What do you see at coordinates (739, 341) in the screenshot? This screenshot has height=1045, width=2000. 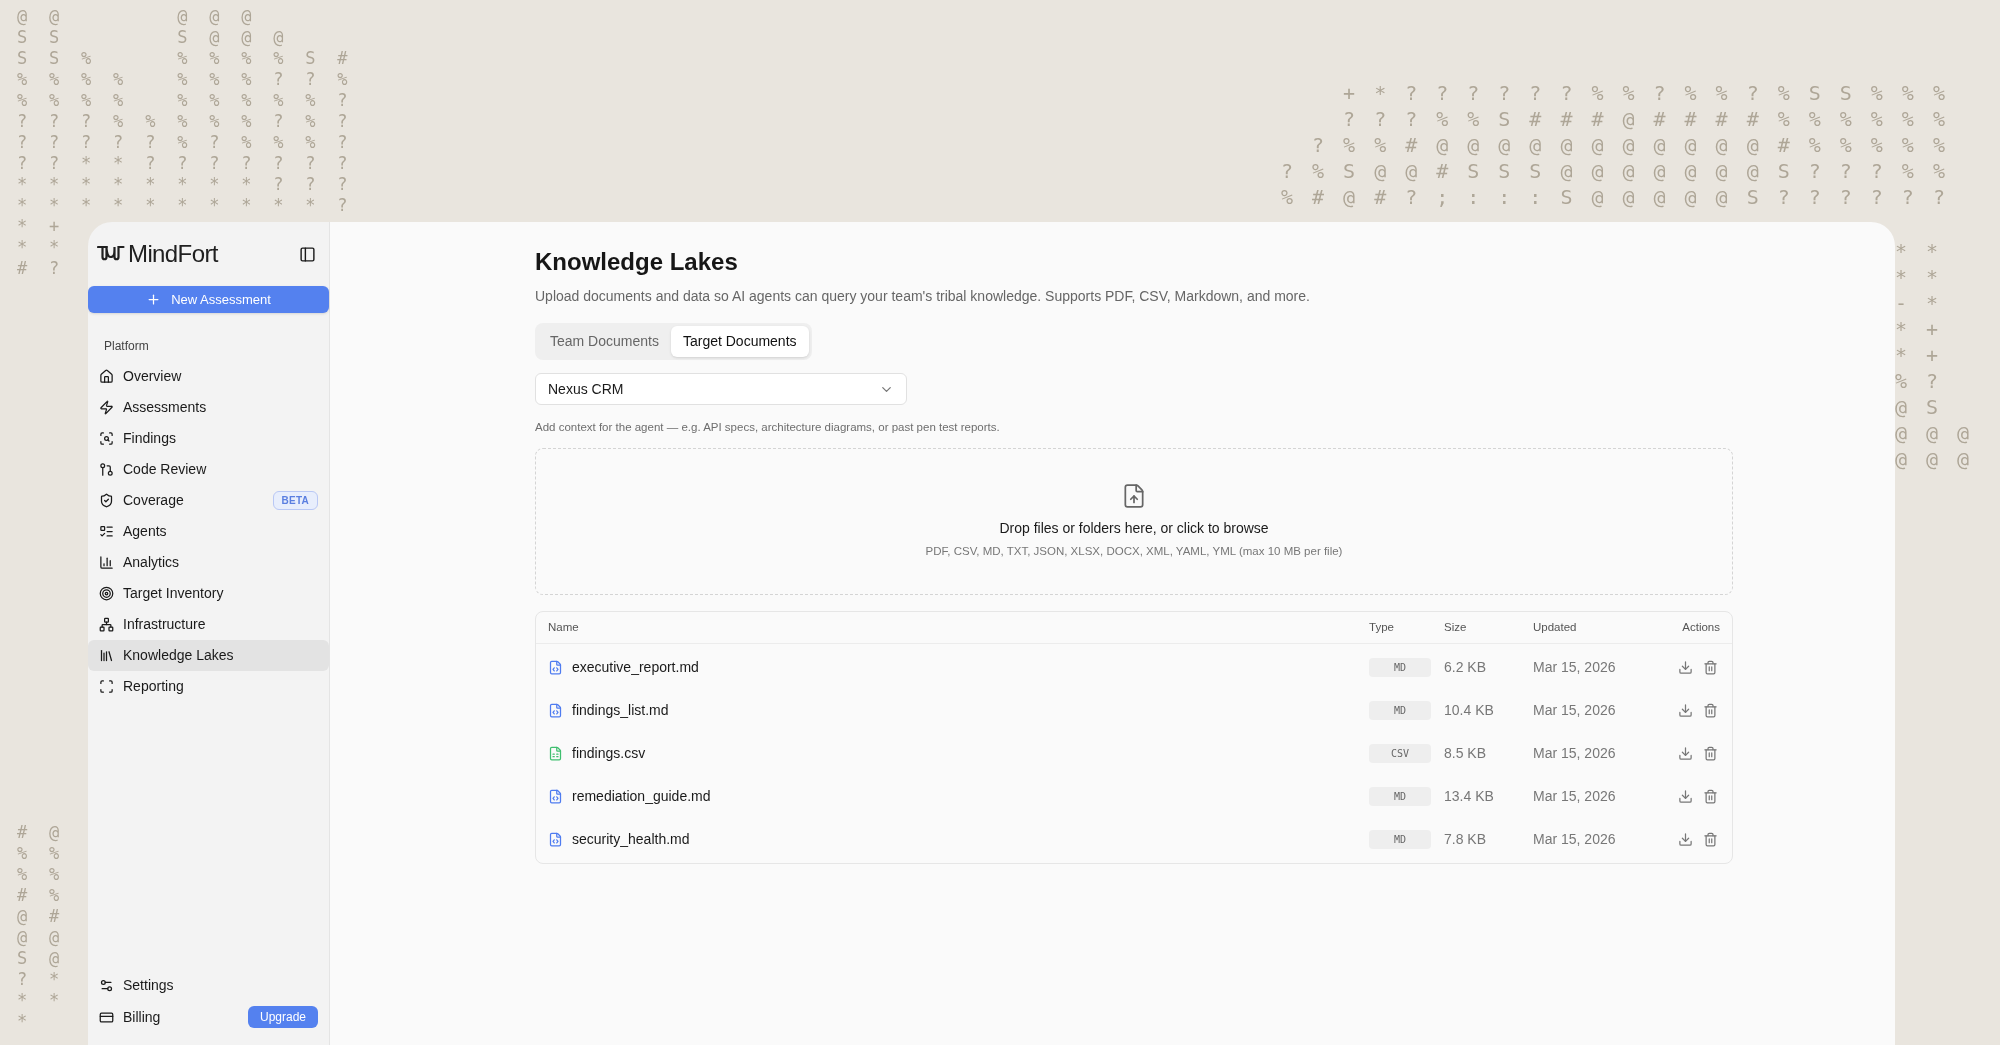 I see `tab: Target Documents` at bounding box center [739, 341].